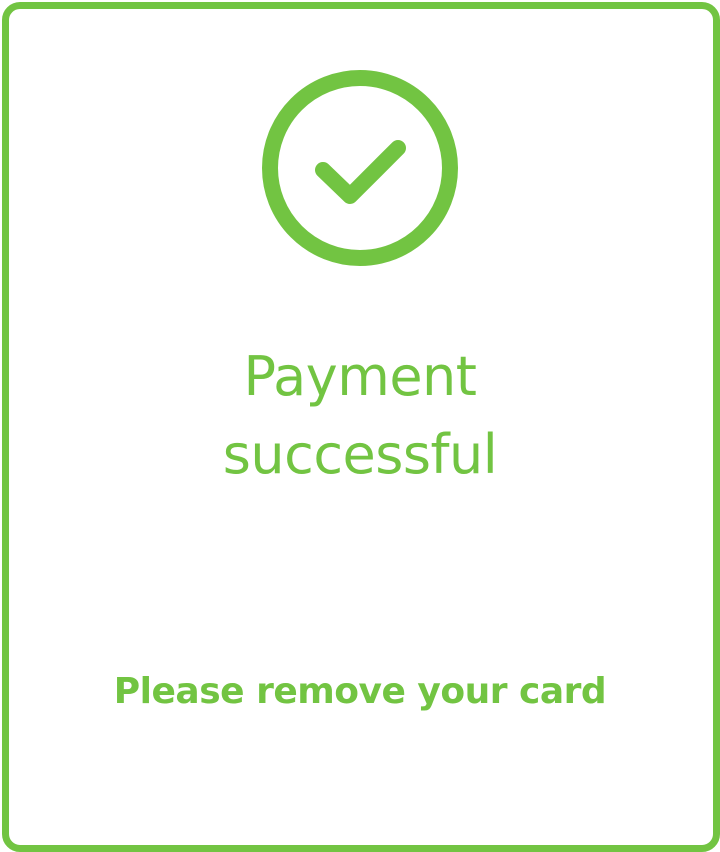 The height and width of the screenshot is (852, 720). Describe the element at coordinates (360, 691) in the screenshot. I see `instruction-text: Please remove your card` at that location.